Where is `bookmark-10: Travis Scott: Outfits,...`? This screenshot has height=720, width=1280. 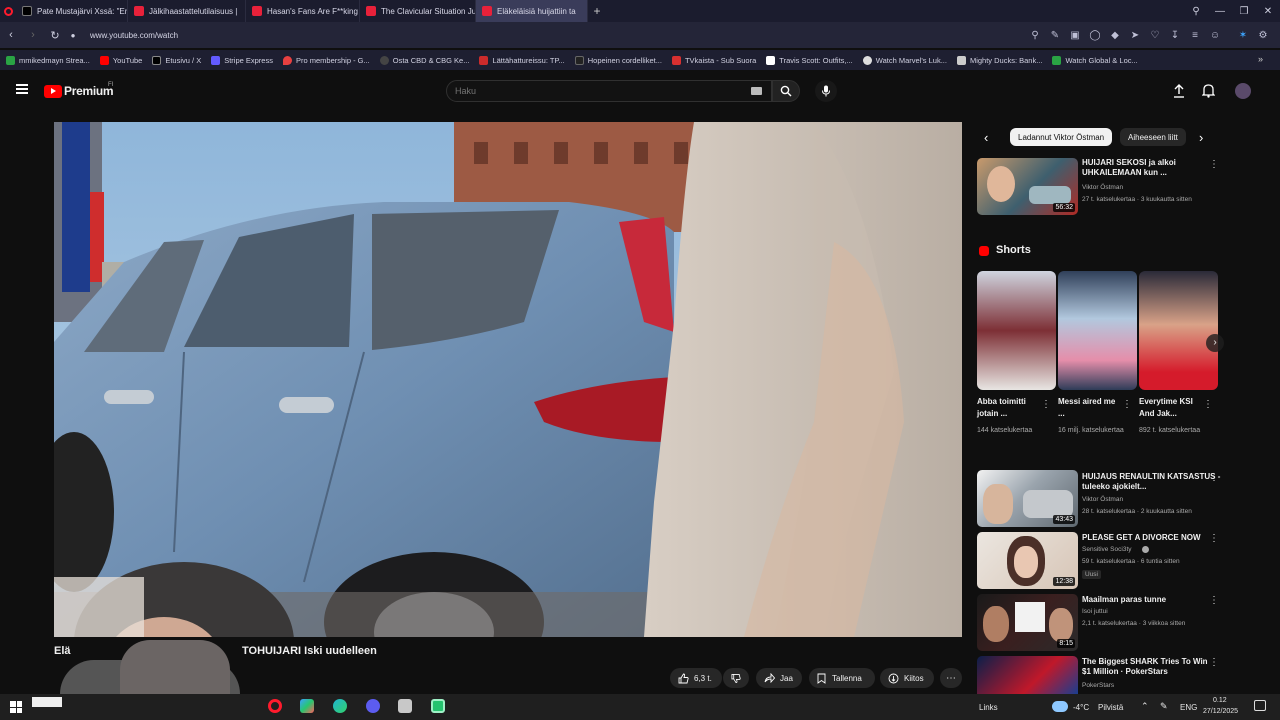 bookmark-10: Travis Scott: Outfits,... is located at coordinates (809, 60).